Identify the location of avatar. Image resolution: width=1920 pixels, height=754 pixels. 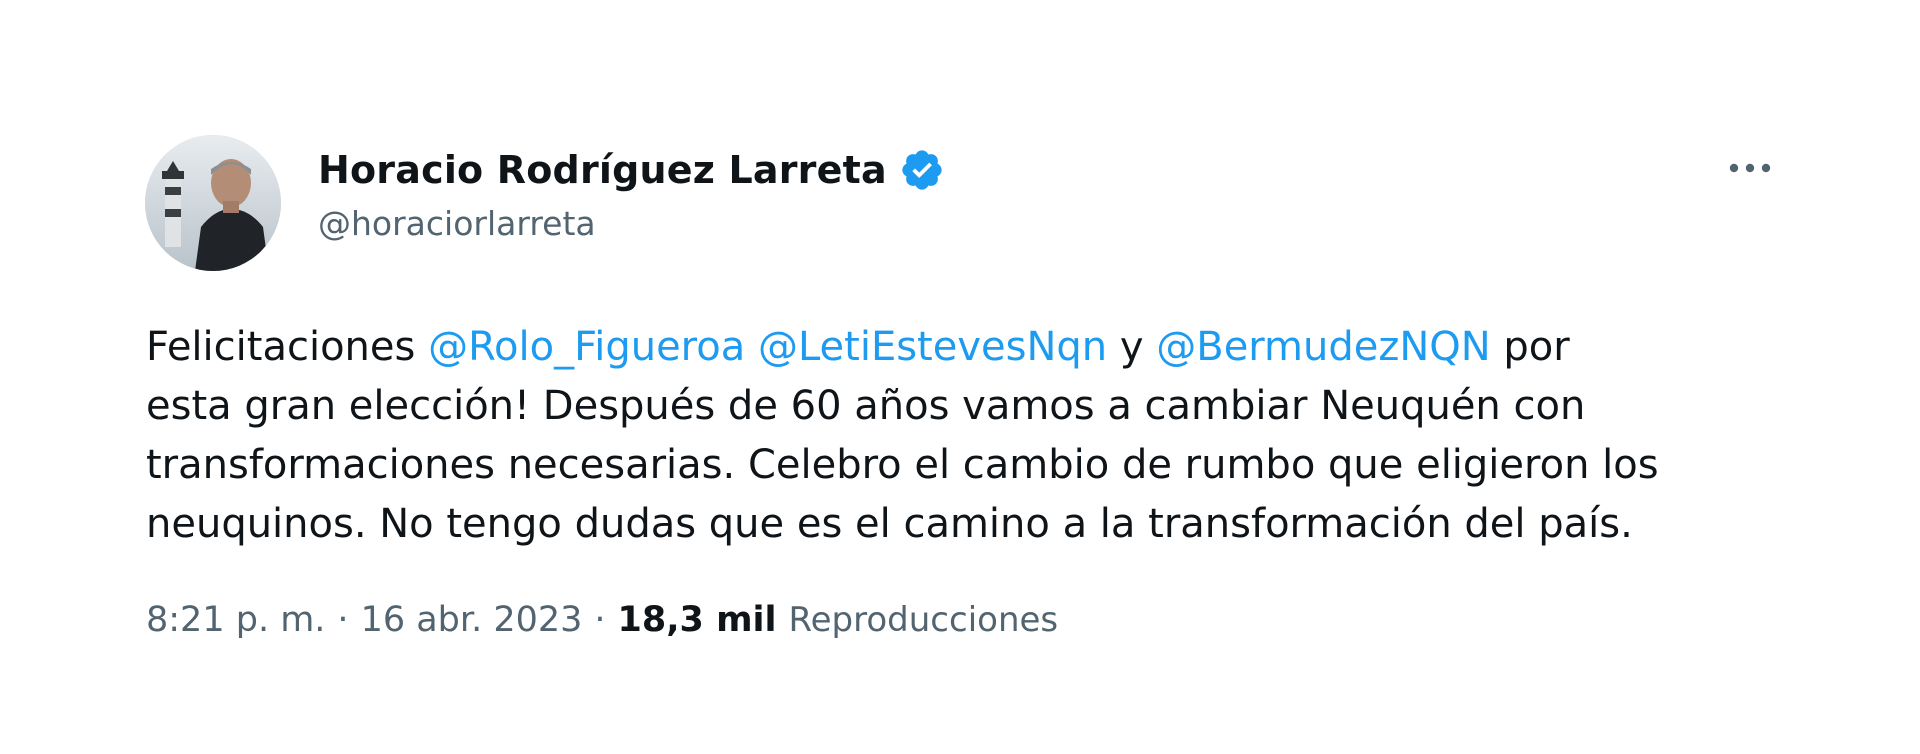
(213, 203).